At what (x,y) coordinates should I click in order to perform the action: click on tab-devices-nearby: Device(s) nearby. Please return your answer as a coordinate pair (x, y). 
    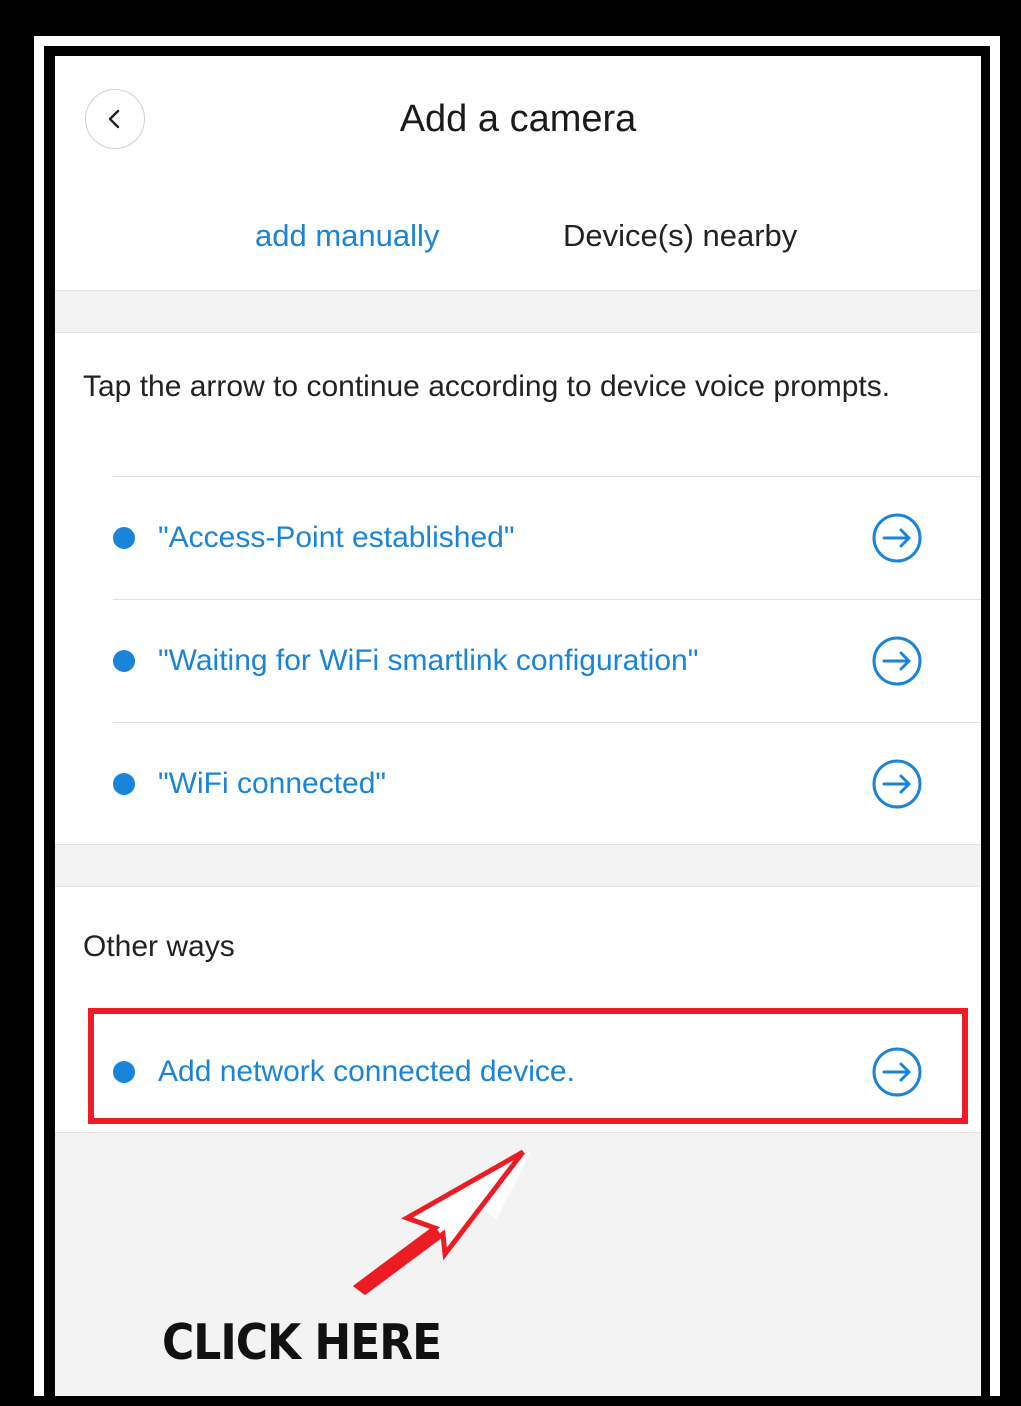
    Looking at the image, I should click on (680, 236).